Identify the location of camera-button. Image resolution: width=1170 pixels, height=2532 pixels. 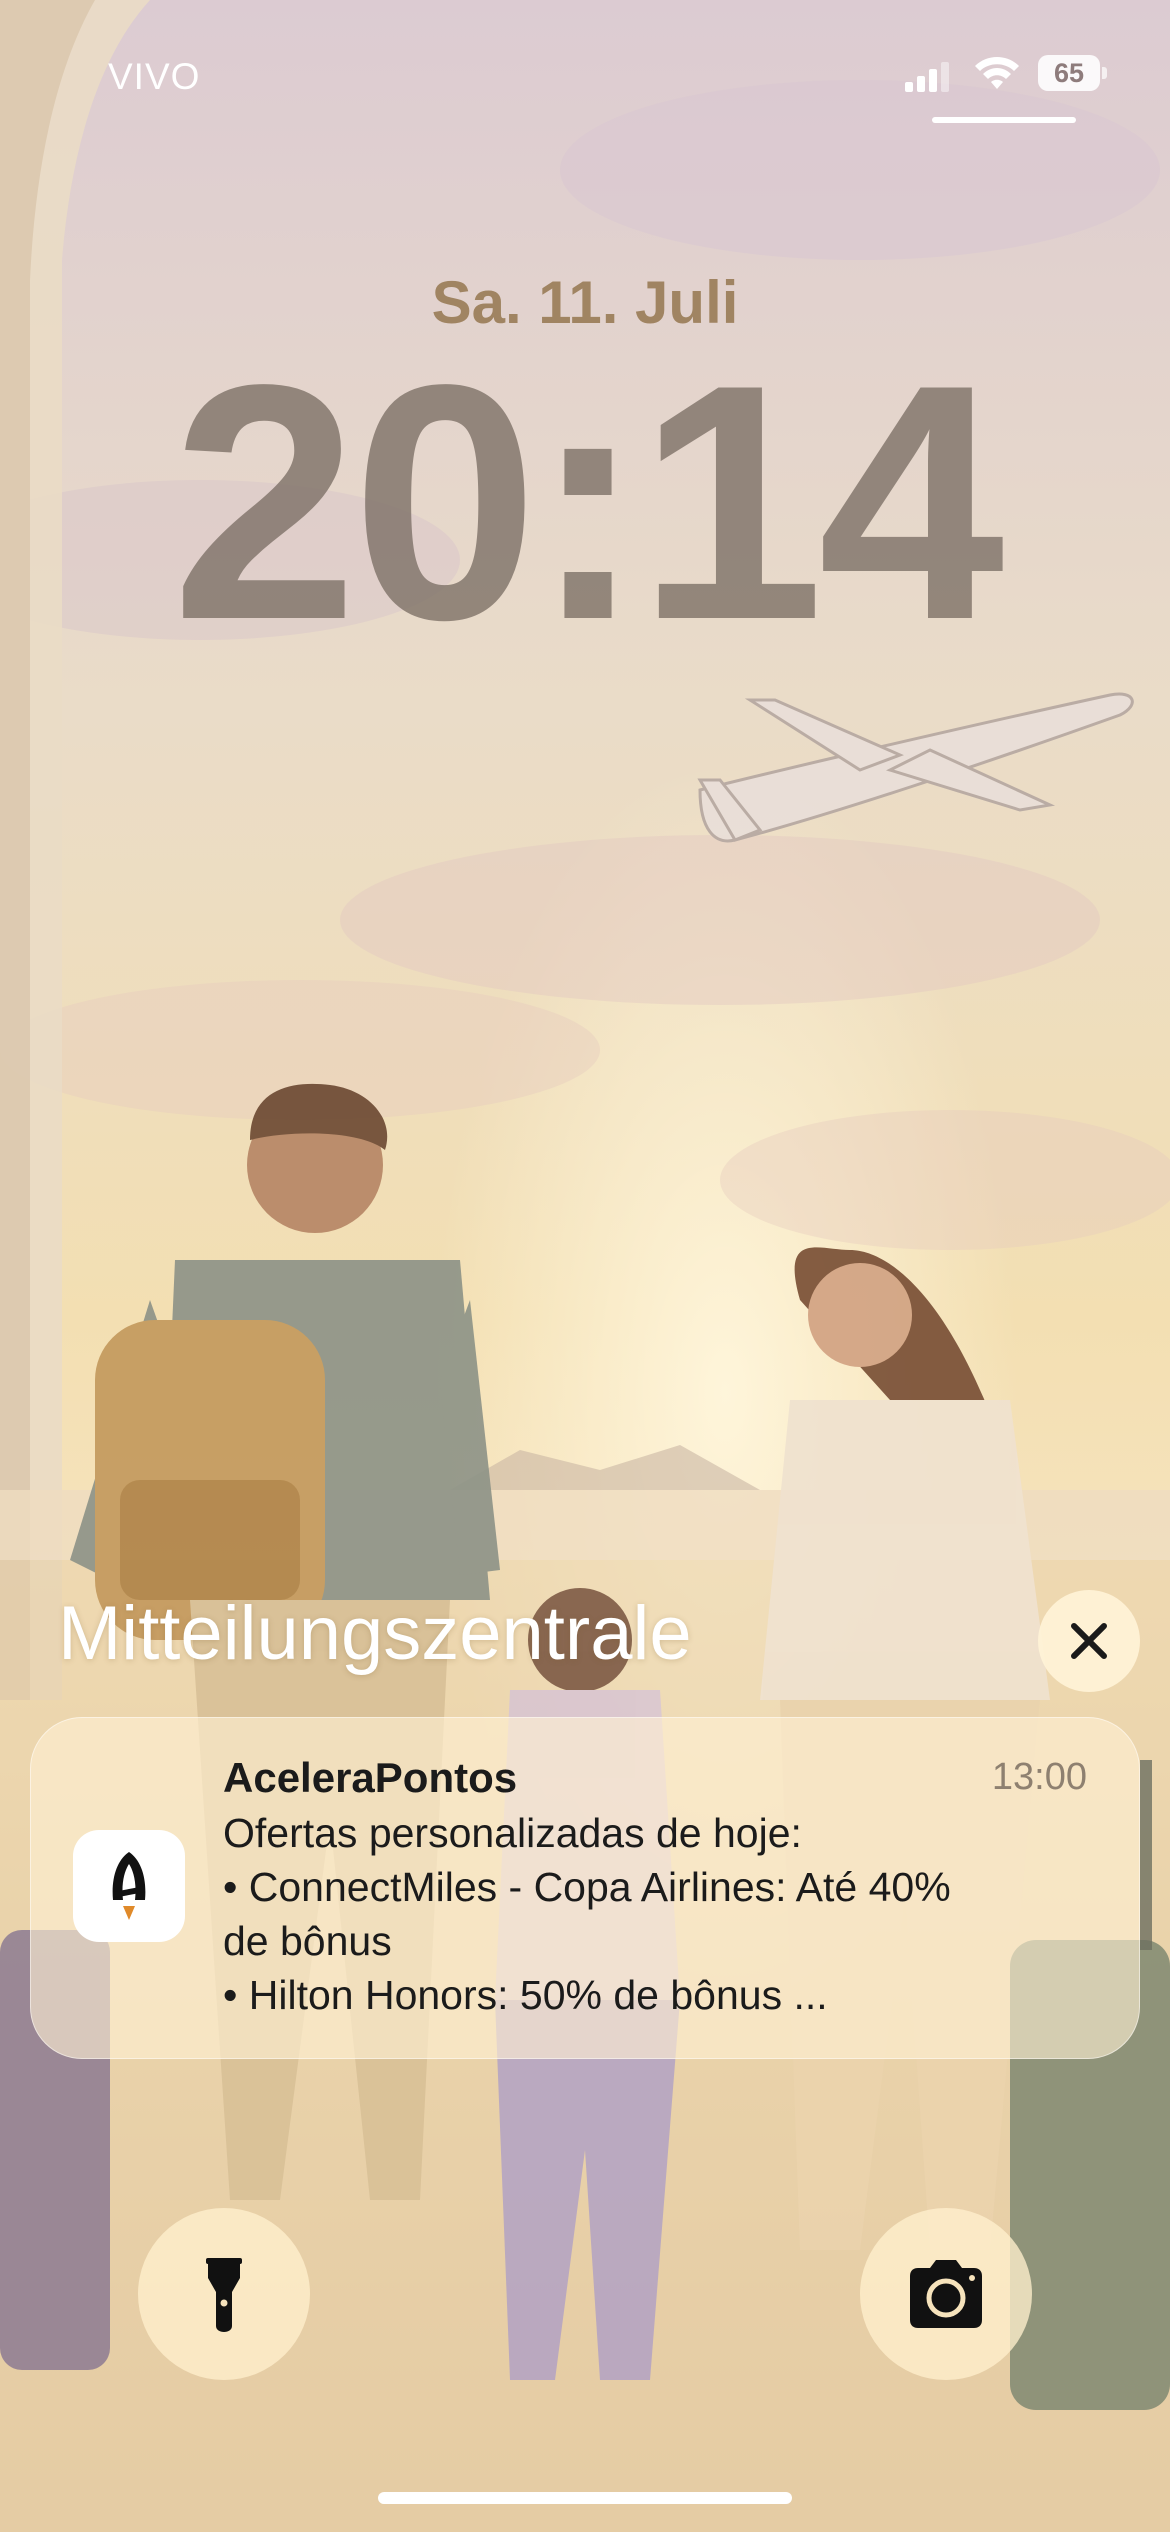
(946, 2294).